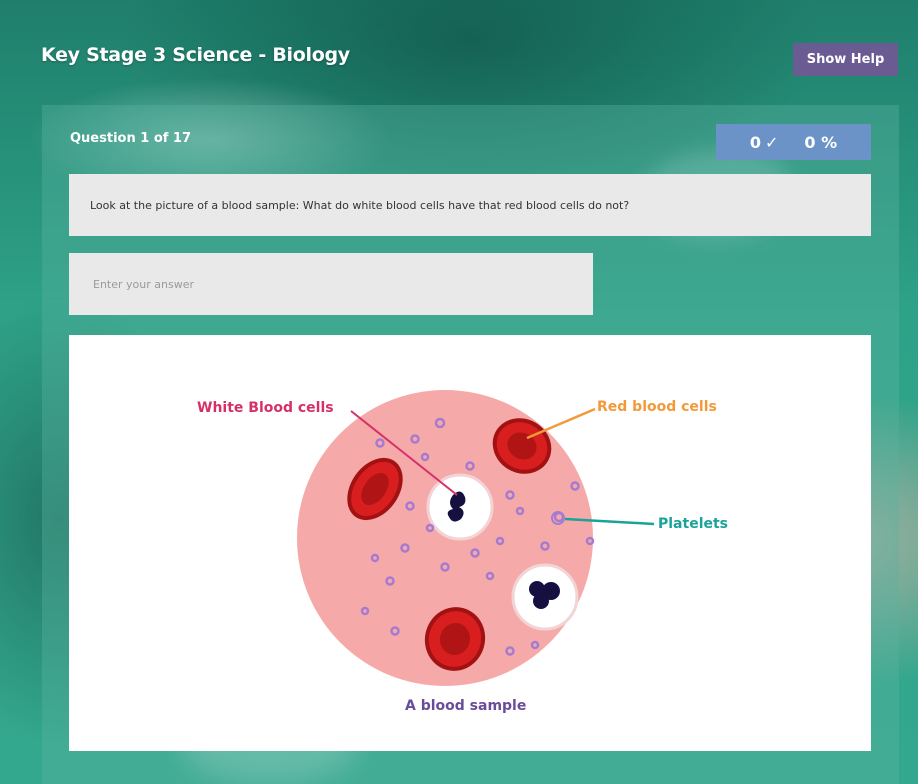 This screenshot has height=784, width=918. I want to click on check-icon: ✓, so click(772, 142).